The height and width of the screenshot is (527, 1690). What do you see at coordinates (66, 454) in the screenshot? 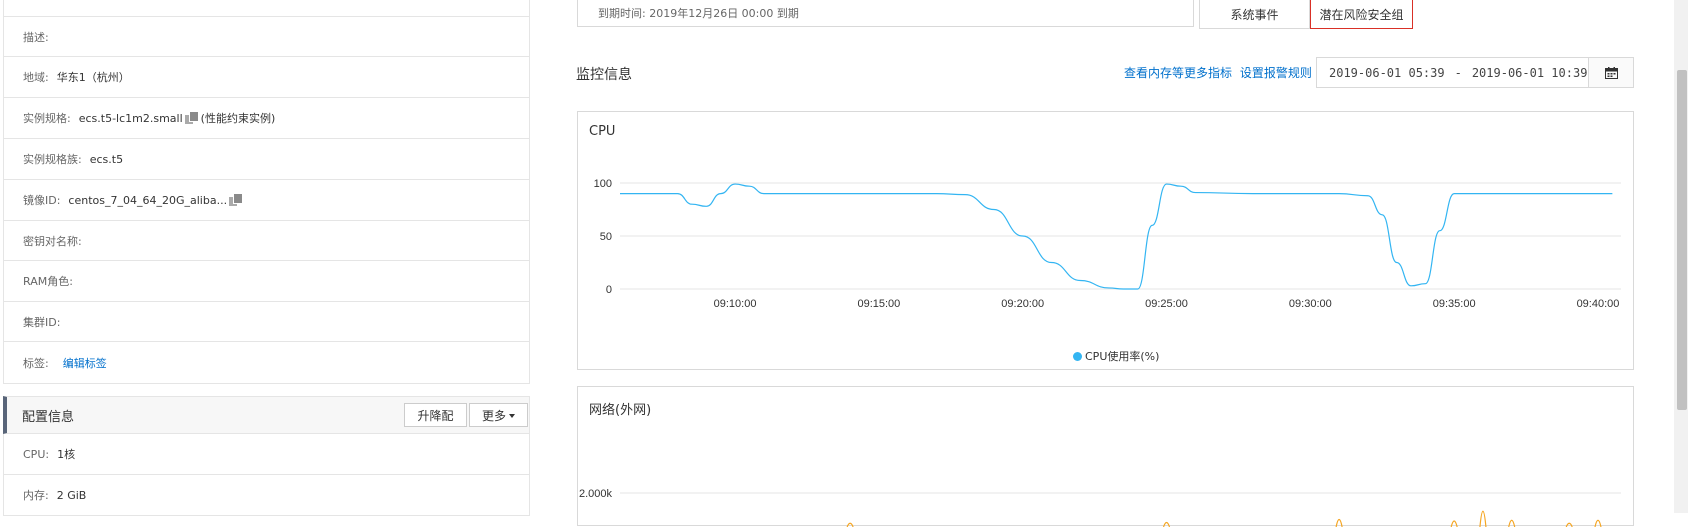
I see `cpu-value: 1核` at bounding box center [66, 454].